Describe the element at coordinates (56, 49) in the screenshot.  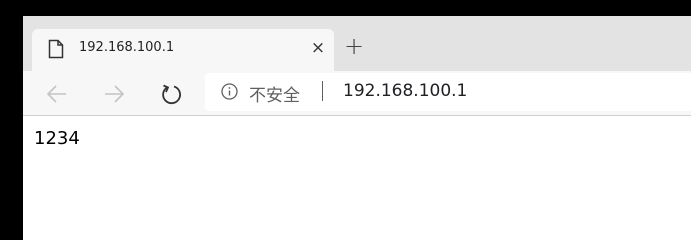
I see `page-icon` at that location.